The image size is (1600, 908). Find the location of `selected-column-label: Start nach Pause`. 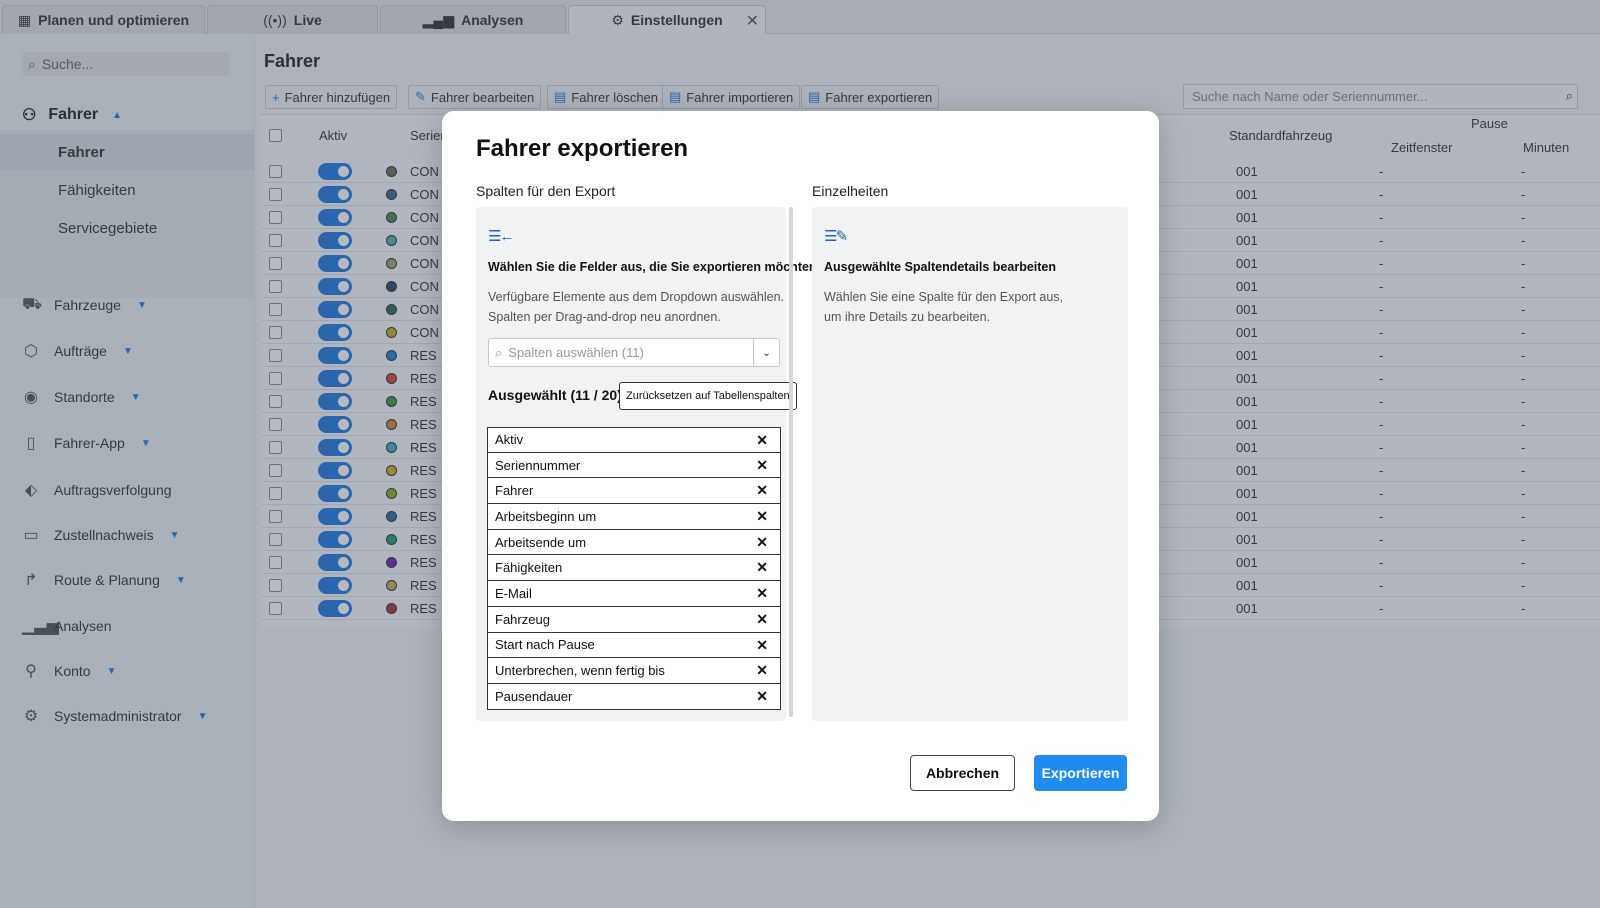

selected-column-label: Start nach Pause is located at coordinates (545, 645).